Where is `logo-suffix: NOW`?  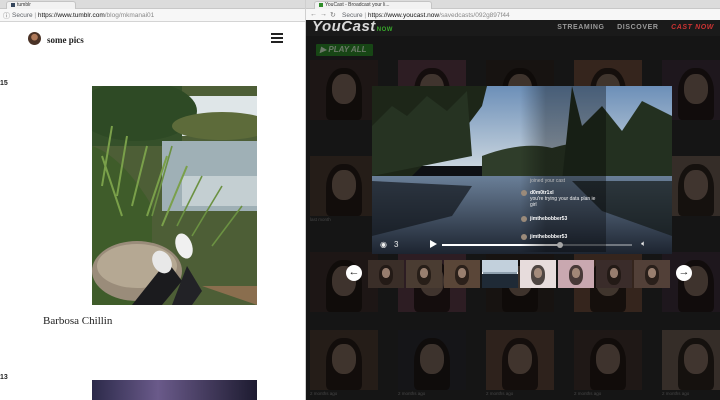 logo-suffix: NOW is located at coordinates (384, 30).